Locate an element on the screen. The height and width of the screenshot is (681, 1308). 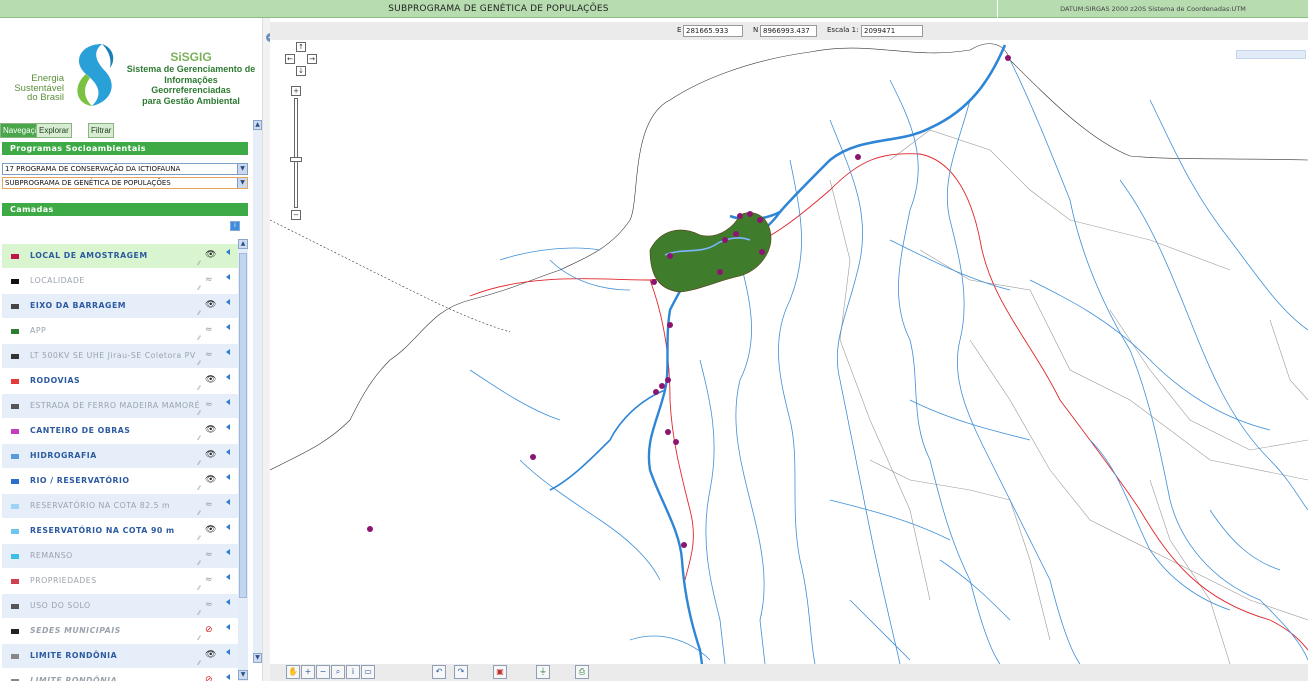
layer-row: REMANSO ⁄⁄ ≈ is located at coordinates (120, 556).